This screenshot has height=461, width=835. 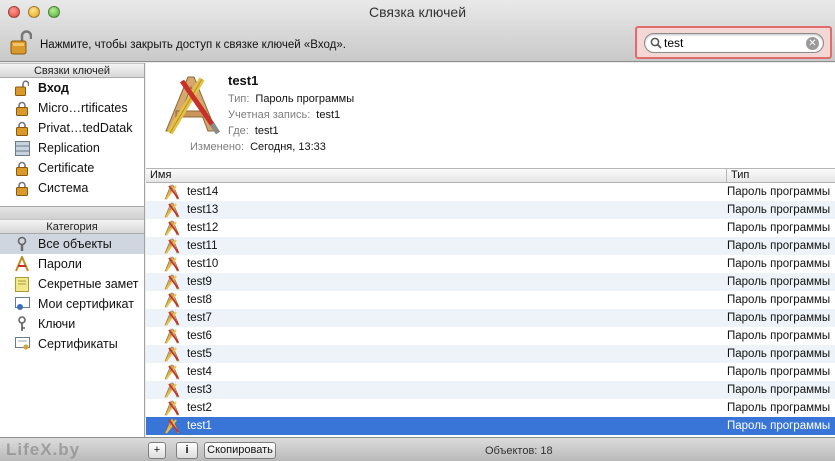 I want to click on detail-where-label: Где:, so click(x=238, y=131).